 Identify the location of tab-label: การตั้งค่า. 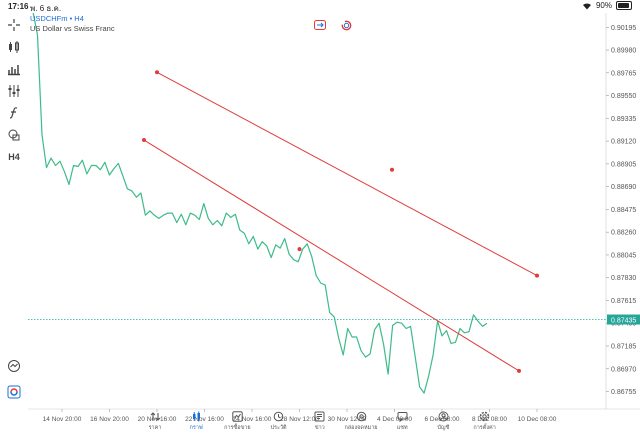
(484, 428).